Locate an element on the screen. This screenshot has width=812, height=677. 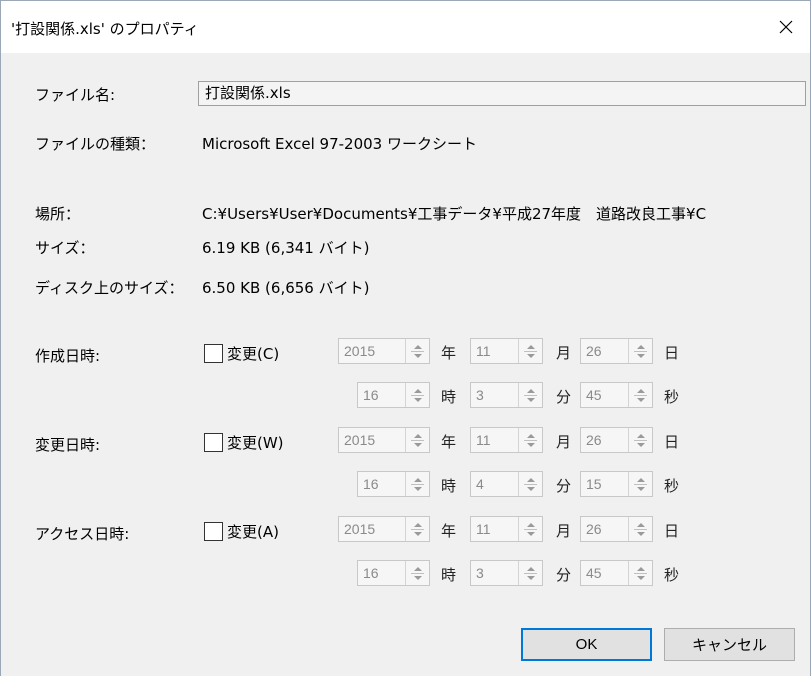
modified-hour-spinner: 16 is located at coordinates (393, 484).